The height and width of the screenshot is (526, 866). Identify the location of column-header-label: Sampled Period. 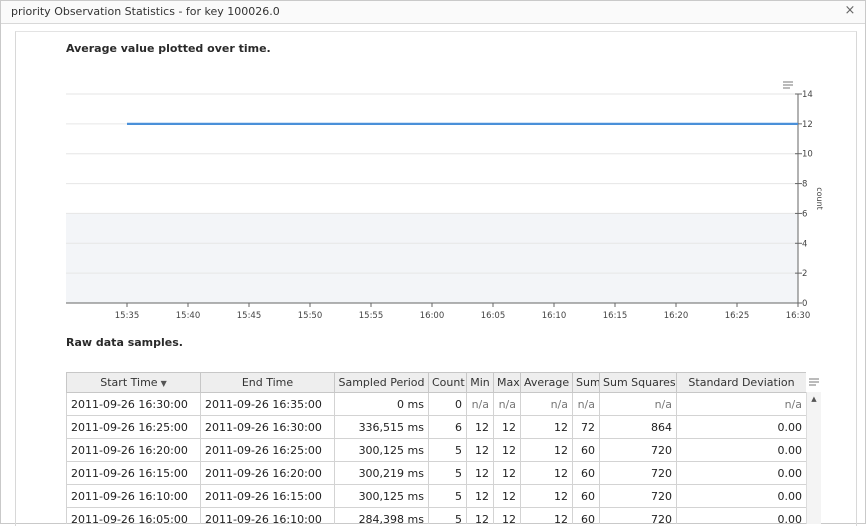
(381, 382).